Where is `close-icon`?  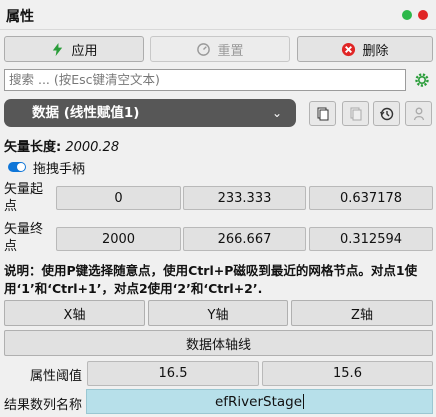
close-icon is located at coordinates (423, 15).